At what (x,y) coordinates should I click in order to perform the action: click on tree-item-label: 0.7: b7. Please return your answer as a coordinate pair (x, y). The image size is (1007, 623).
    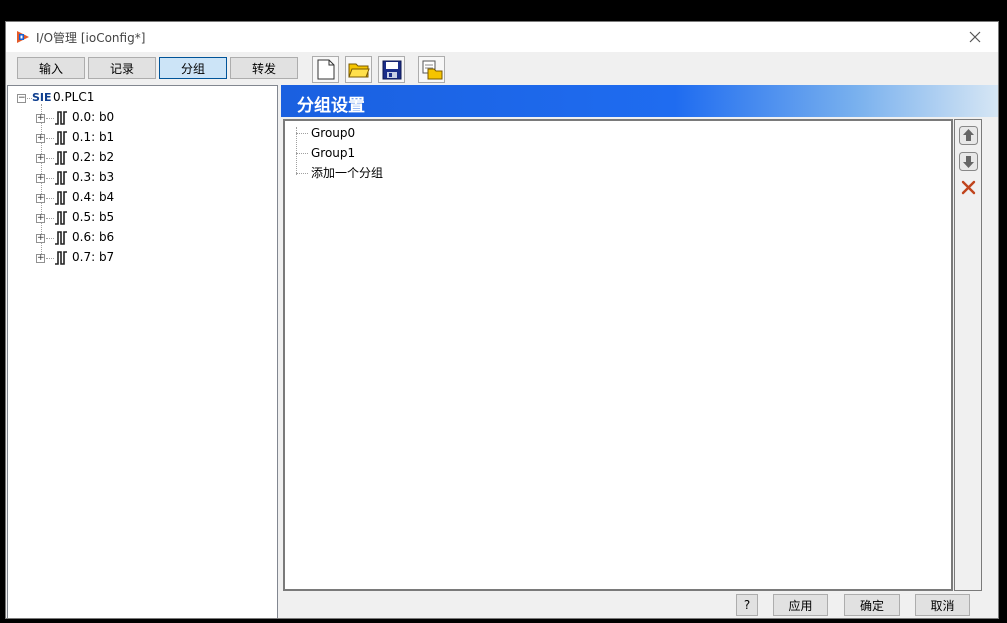
    Looking at the image, I should click on (93, 257).